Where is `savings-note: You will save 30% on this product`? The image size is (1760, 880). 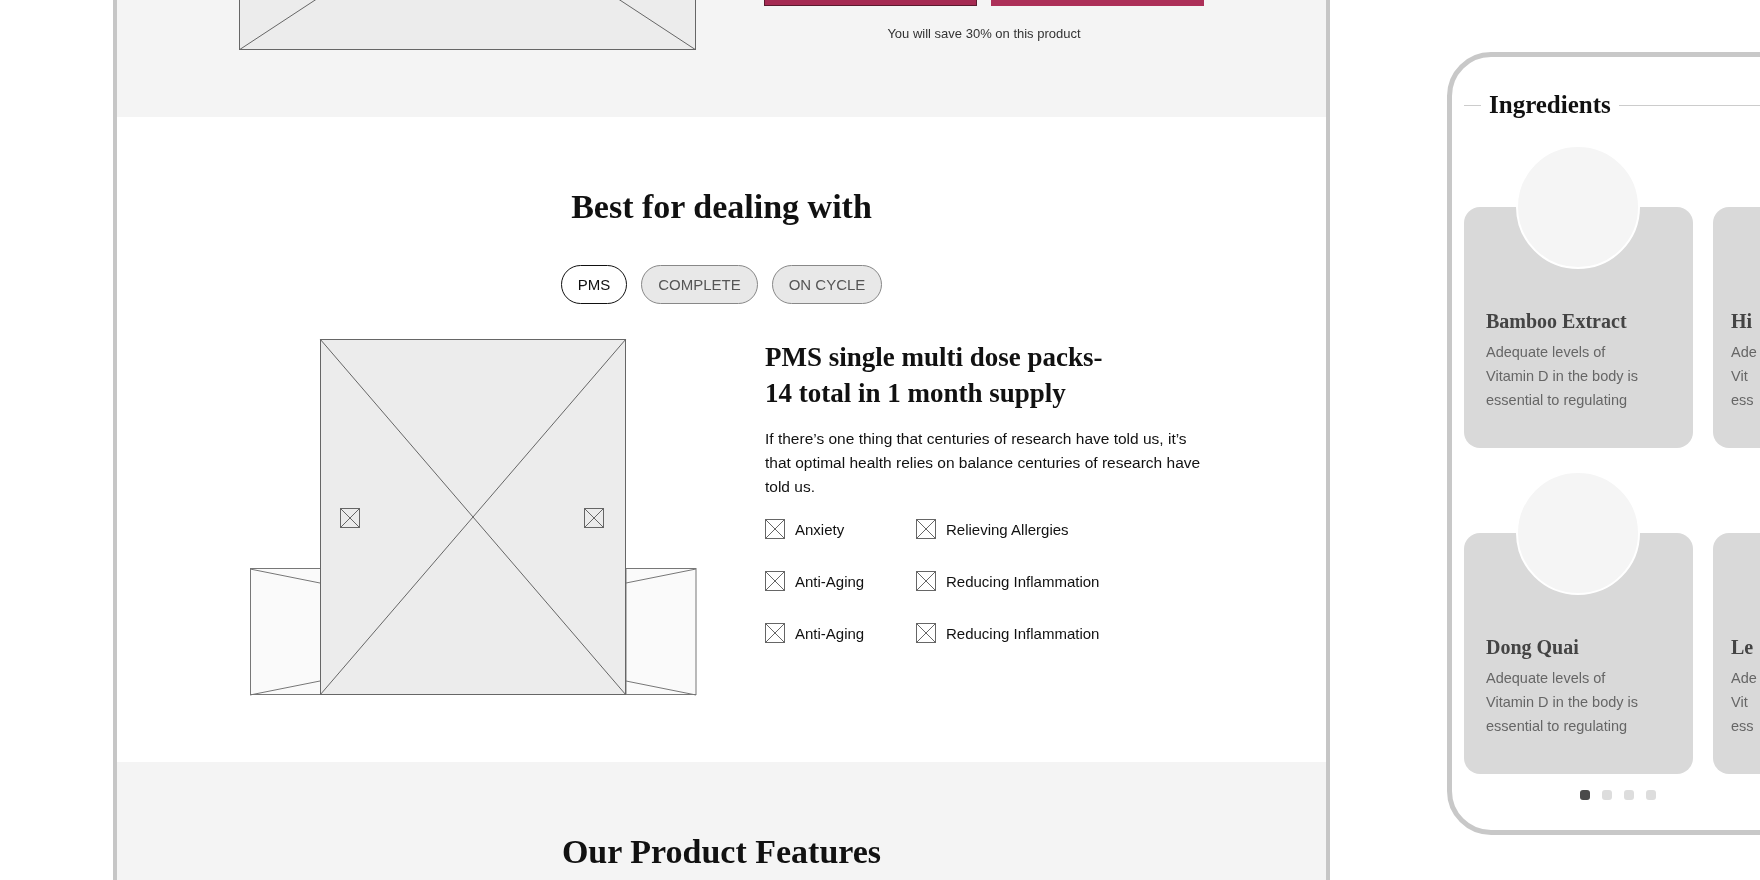
savings-note: You will save 30% on this product is located at coordinates (984, 33).